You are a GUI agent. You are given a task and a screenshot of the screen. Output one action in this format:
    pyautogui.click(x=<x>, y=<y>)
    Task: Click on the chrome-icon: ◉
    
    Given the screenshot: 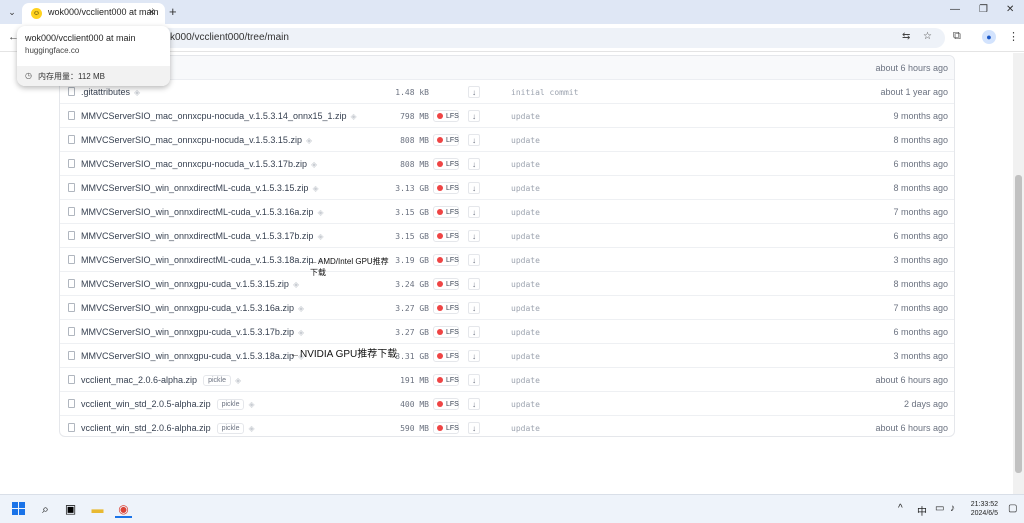 What is the action you would take?
    pyautogui.click(x=123, y=509)
    